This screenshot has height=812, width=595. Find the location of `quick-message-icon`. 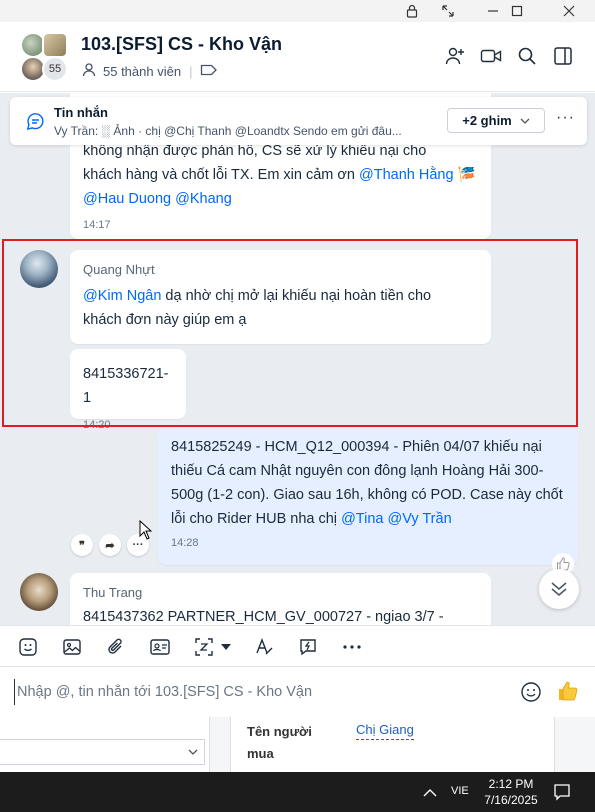

quick-message-icon is located at coordinates (308, 647).